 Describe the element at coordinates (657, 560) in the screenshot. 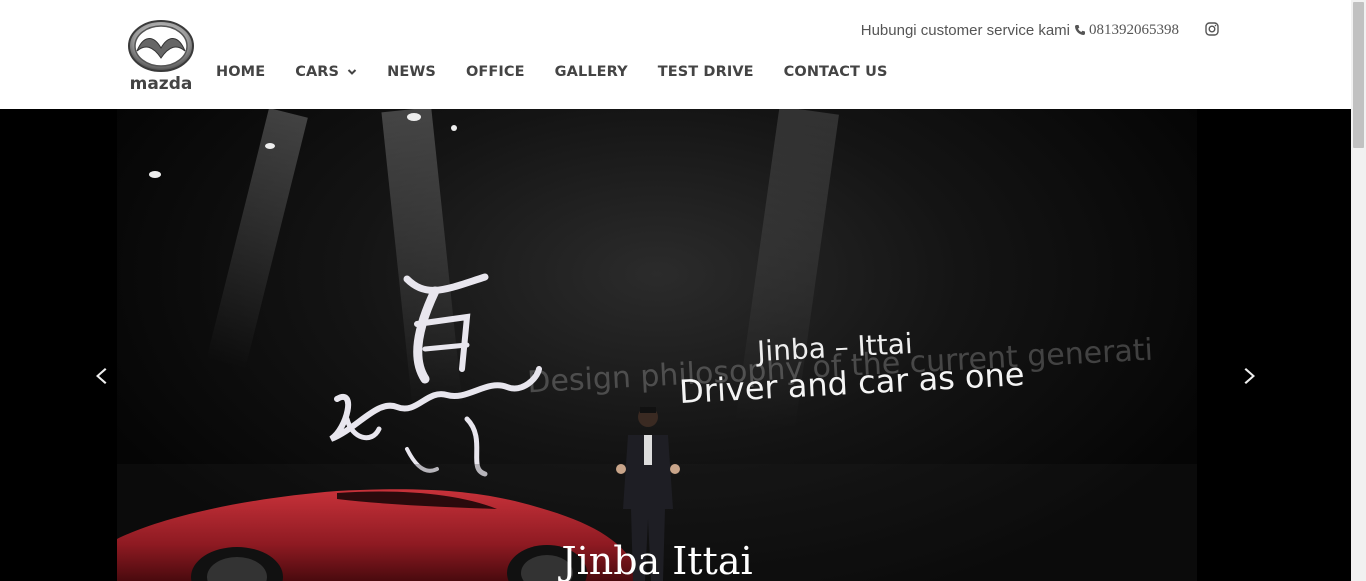

I see `slide-caption: Jinba Ittai` at that location.